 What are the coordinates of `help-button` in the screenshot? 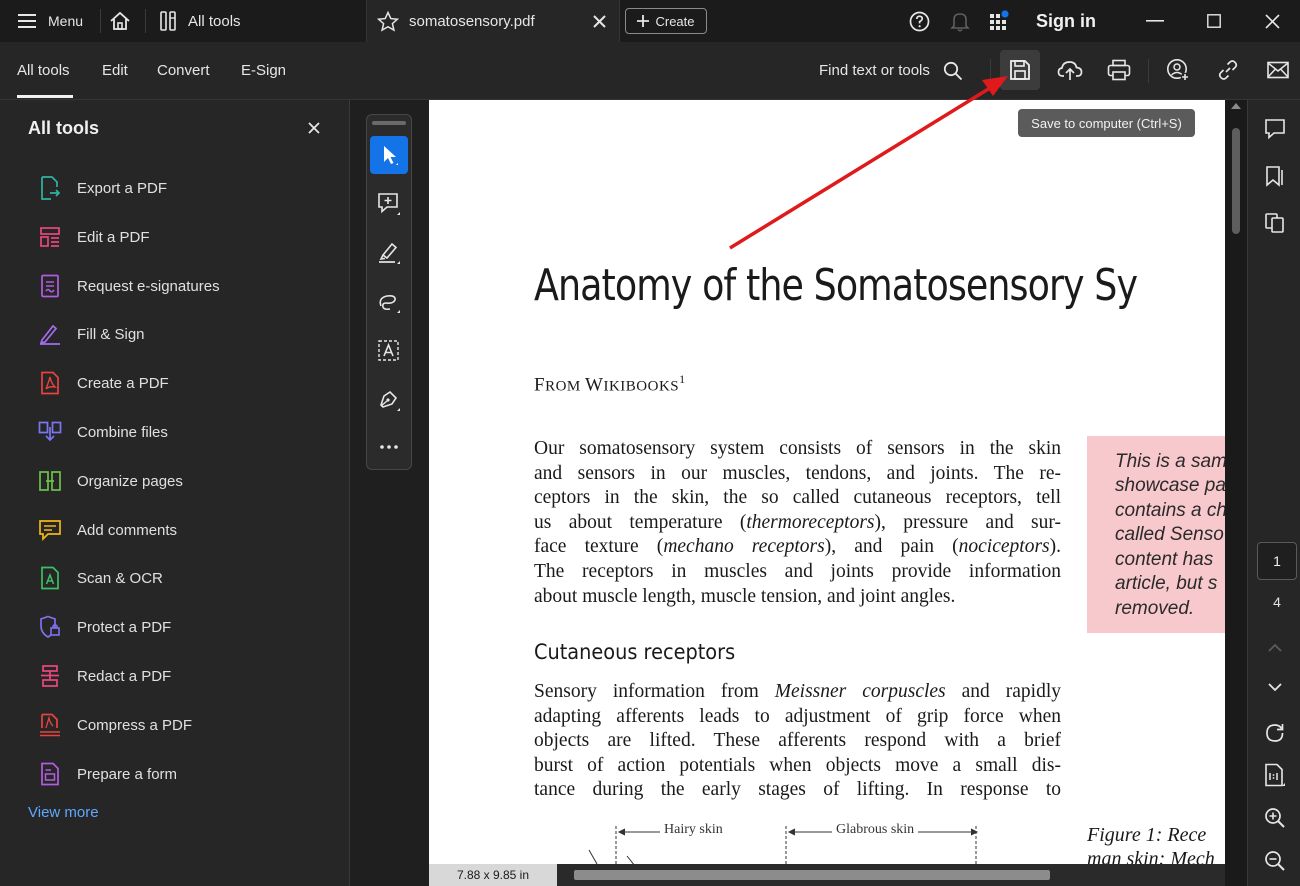 It's located at (919, 21).